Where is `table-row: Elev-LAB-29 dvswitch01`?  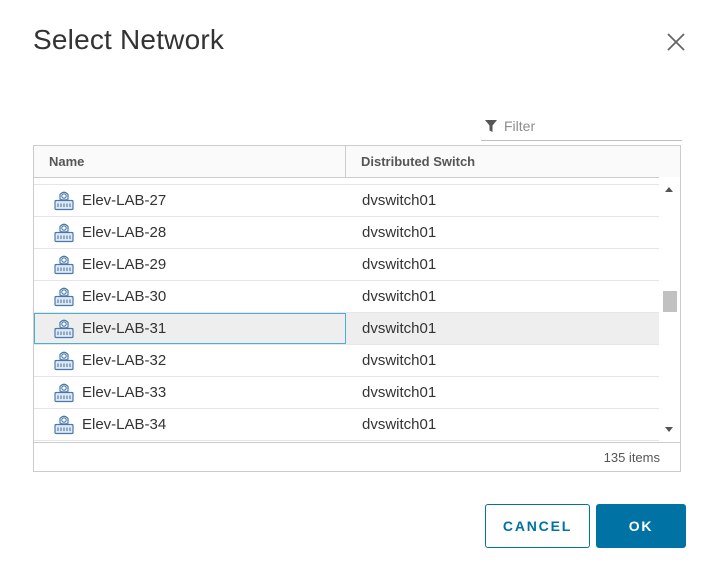
table-row: Elev-LAB-29 dvswitch01 is located at coordinates (346, 265).